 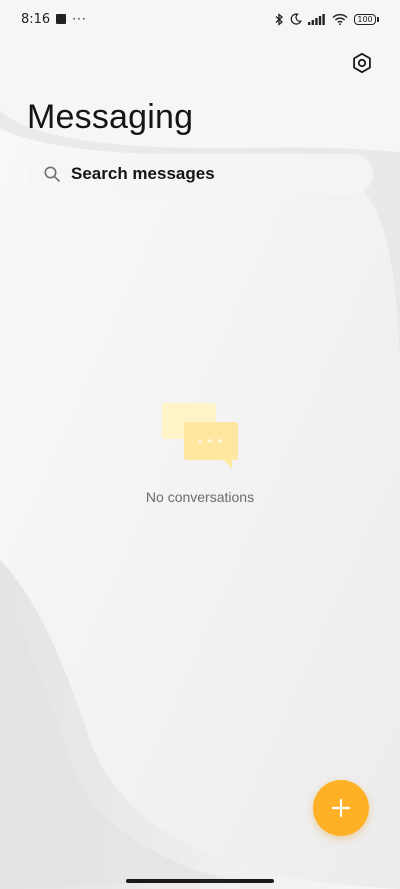 What do you see at coordinates (200, 436) in the screenshot?
I see `chat-bubbles-icon` at bounding box center [200, 436].